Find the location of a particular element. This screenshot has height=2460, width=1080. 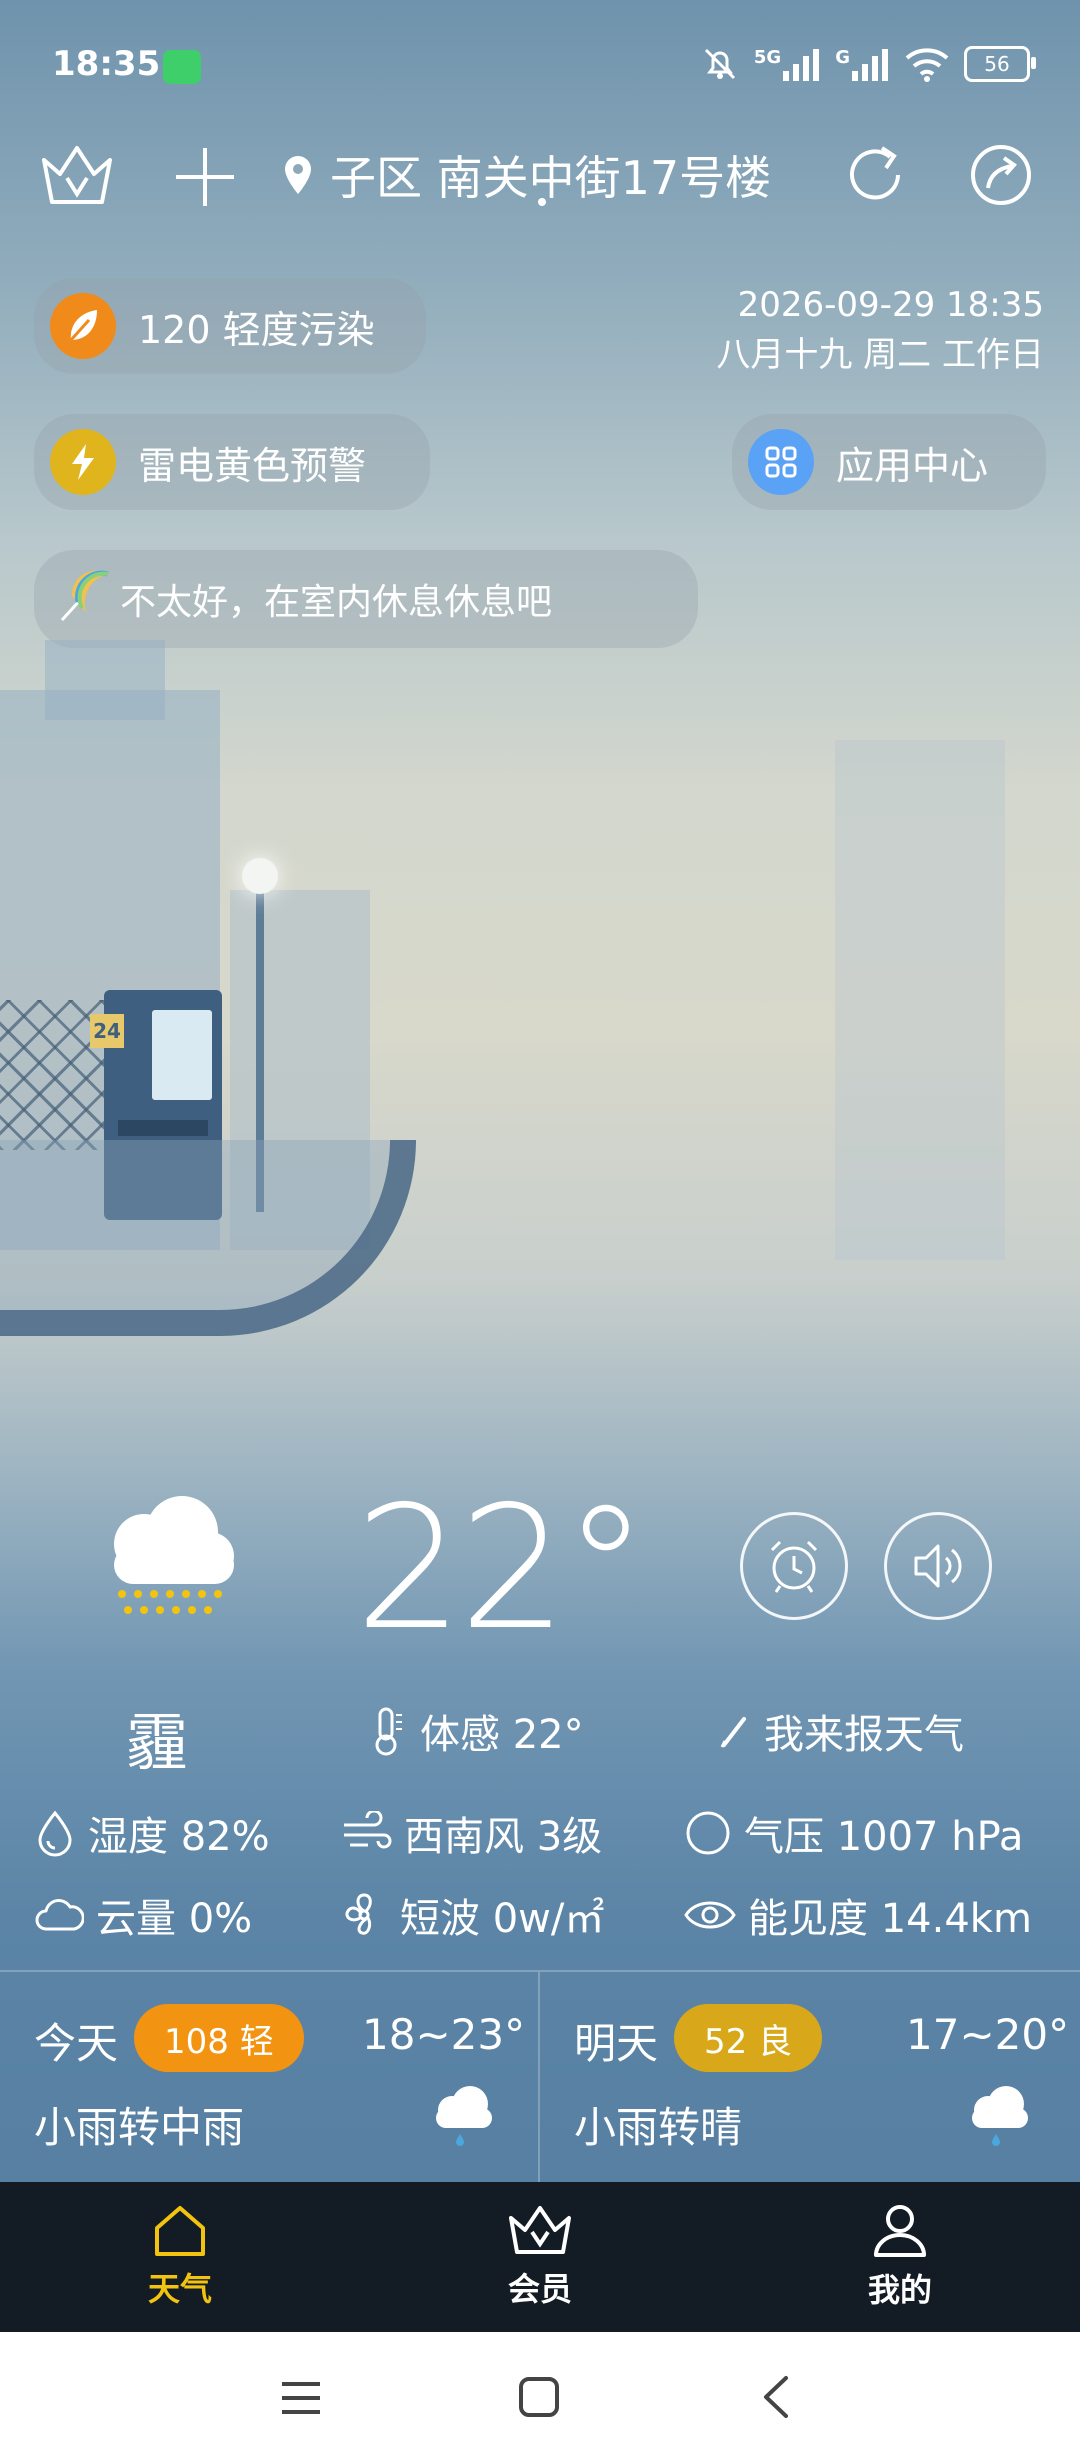

app-center-button: 应用中心 is located at coordinates (889, 462).